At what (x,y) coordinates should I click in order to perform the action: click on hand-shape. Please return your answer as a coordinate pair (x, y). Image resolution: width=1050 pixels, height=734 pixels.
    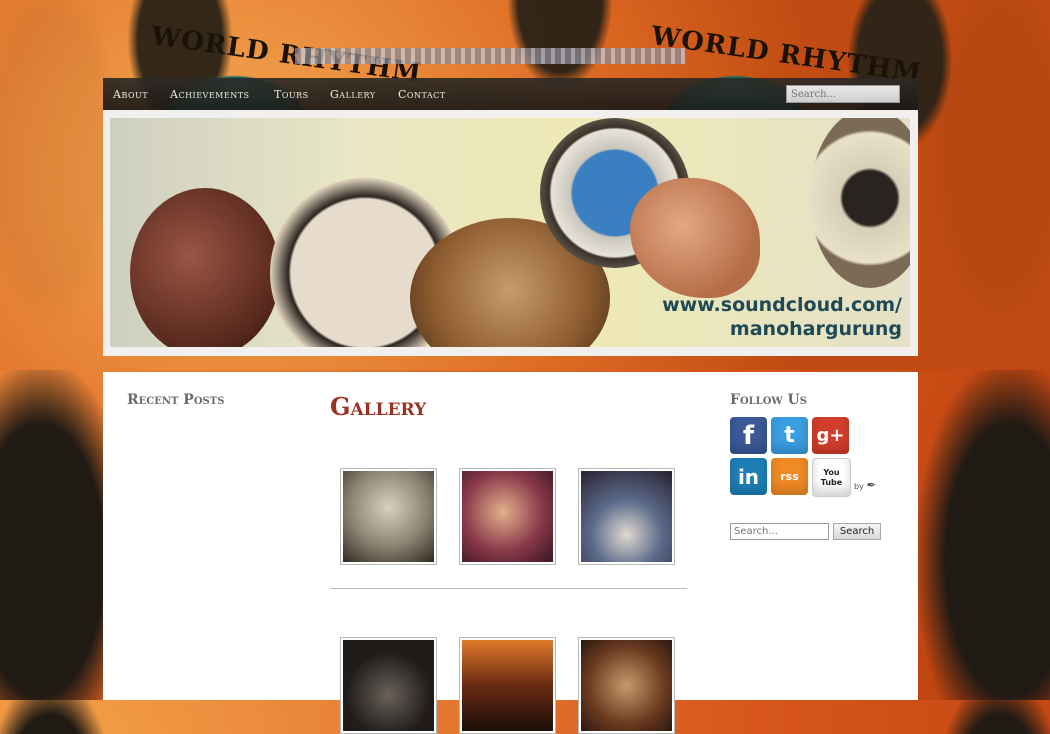
    Looking at the image, I should click on (695, 238).